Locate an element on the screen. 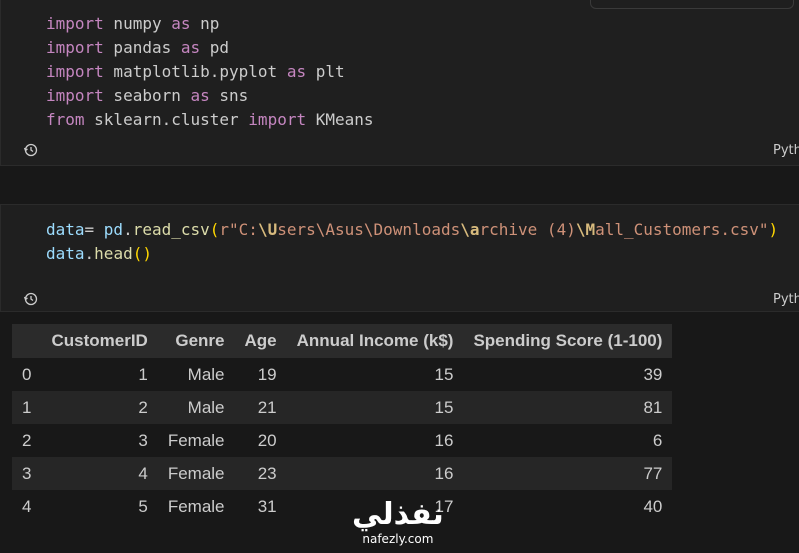 The image size is (799, 553). code-line-2: import pandas as pd is located at coordinates (138, 47).